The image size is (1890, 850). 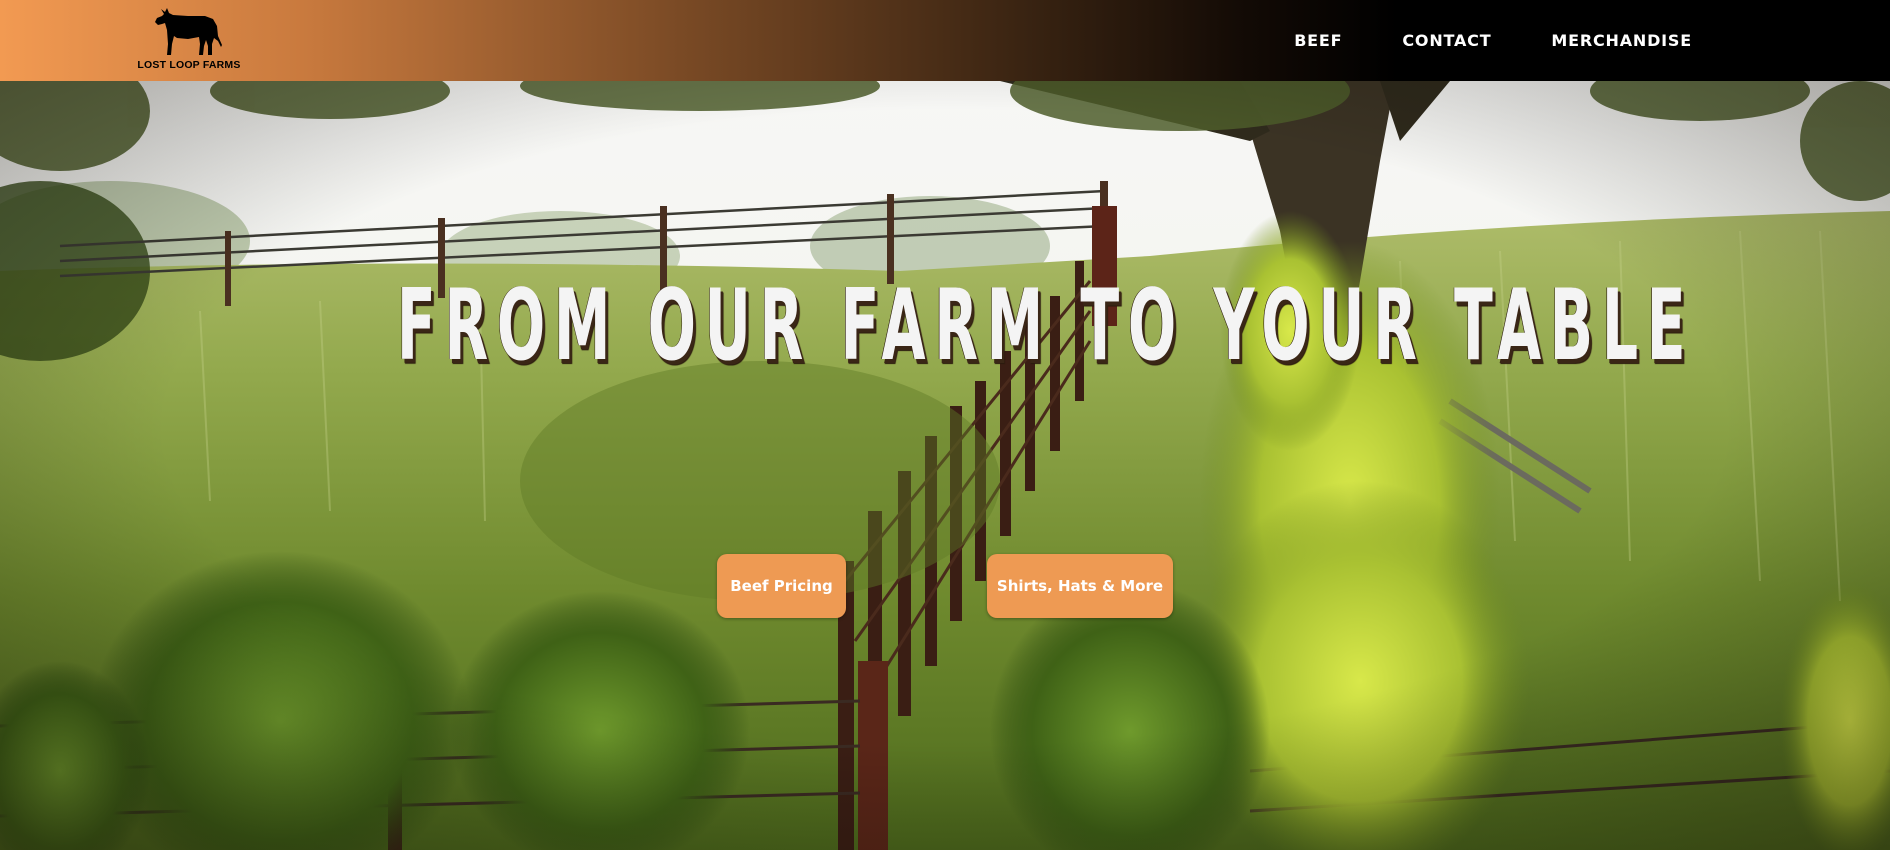 I want to click on nav-merchandise: MERCHANDISE, so click(x=1621, y=40).